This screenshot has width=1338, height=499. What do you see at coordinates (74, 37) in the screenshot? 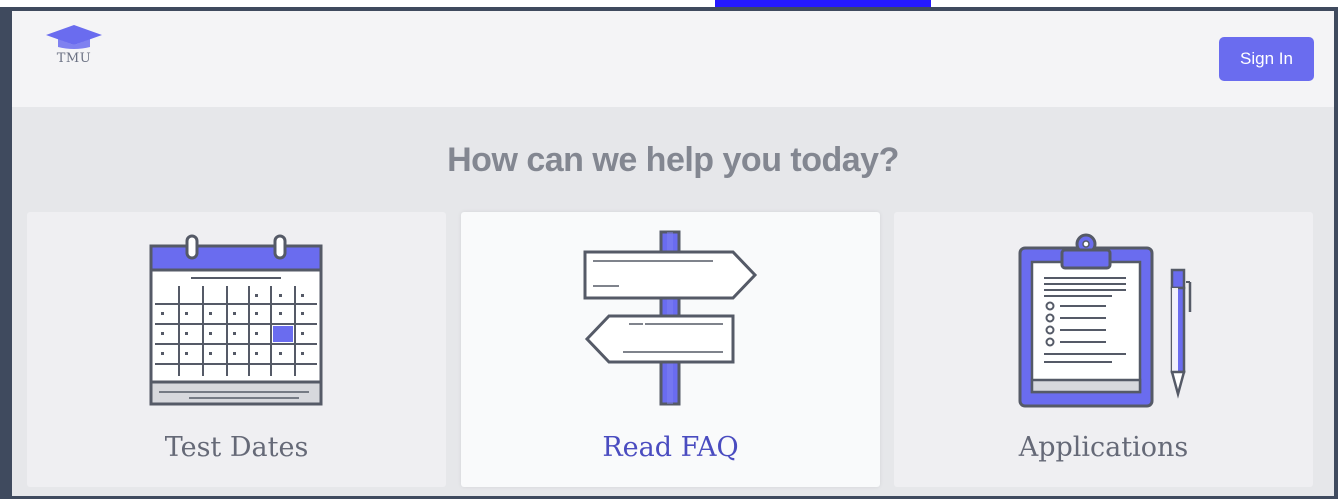
I see `graduation-cap-icon` at bounding box center [74, 37].